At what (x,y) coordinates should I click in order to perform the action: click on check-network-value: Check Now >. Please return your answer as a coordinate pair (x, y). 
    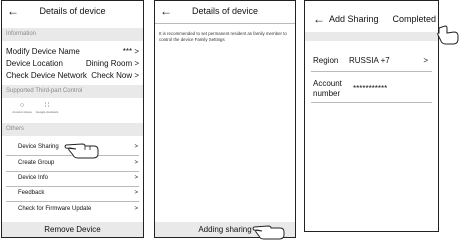
    Looking at the image, I should click on (115, 75).